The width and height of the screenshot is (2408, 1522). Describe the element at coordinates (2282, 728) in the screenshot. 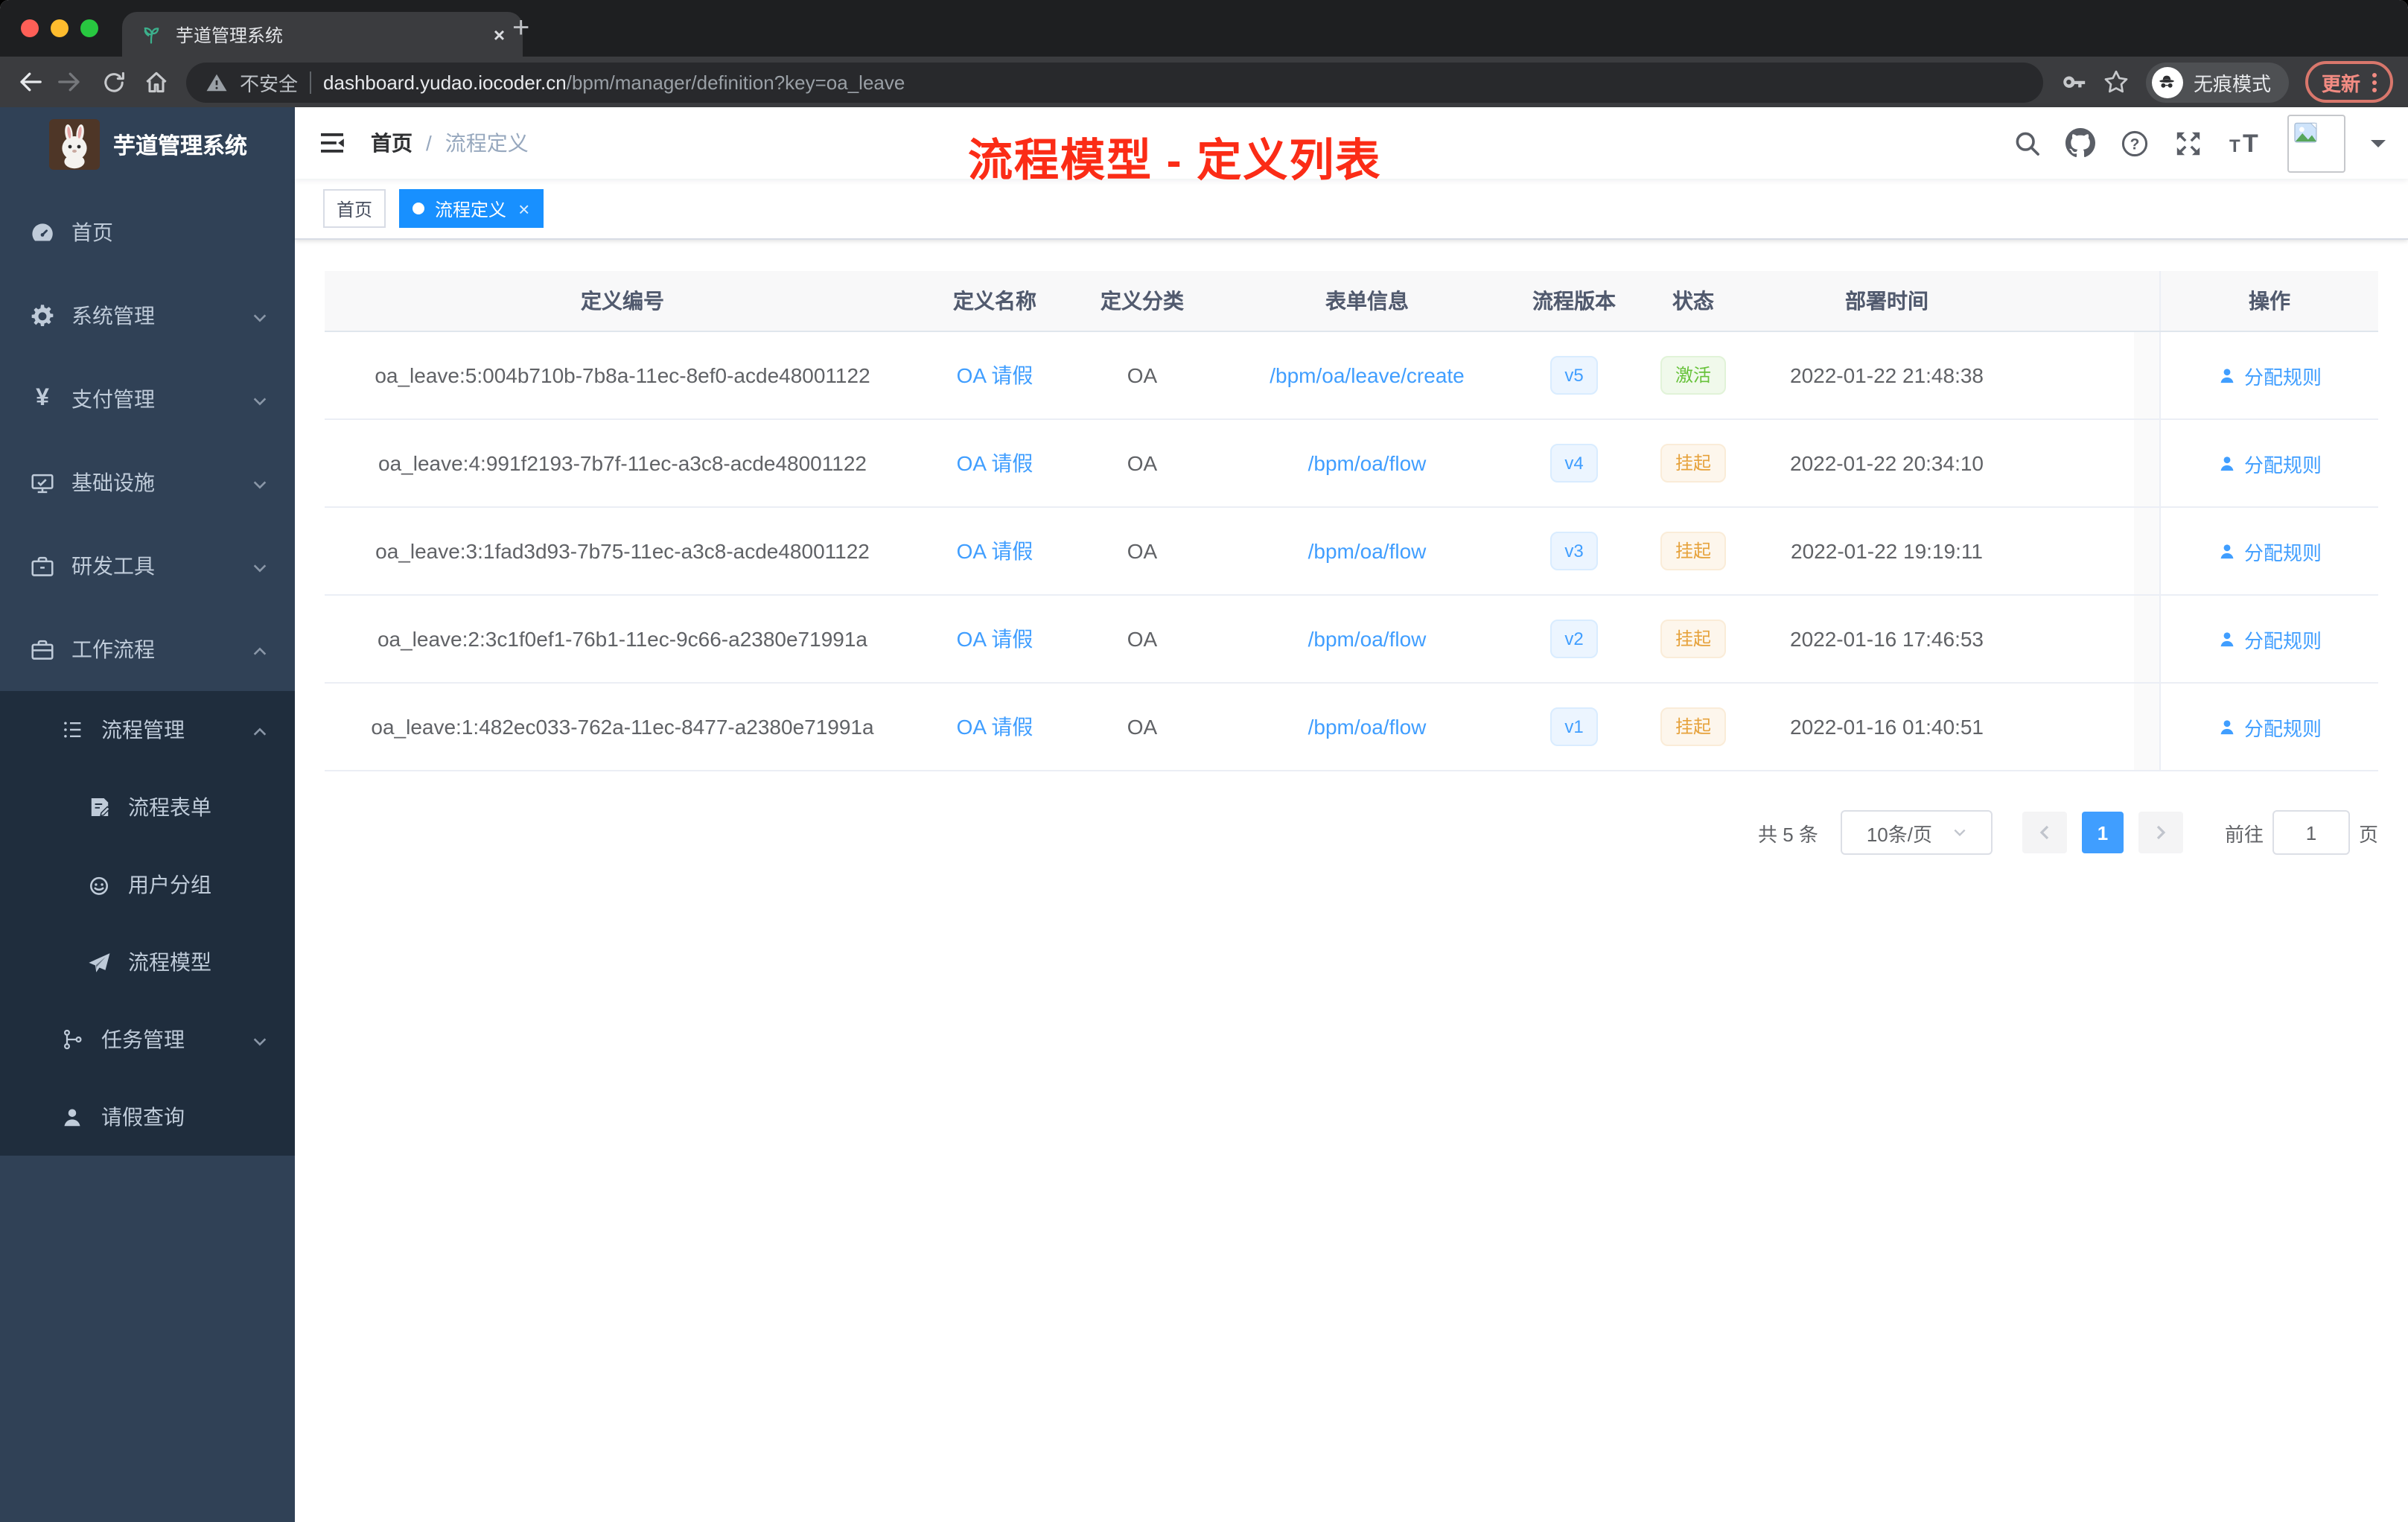

I see `assign-rule-label: 分配规则` at that location.